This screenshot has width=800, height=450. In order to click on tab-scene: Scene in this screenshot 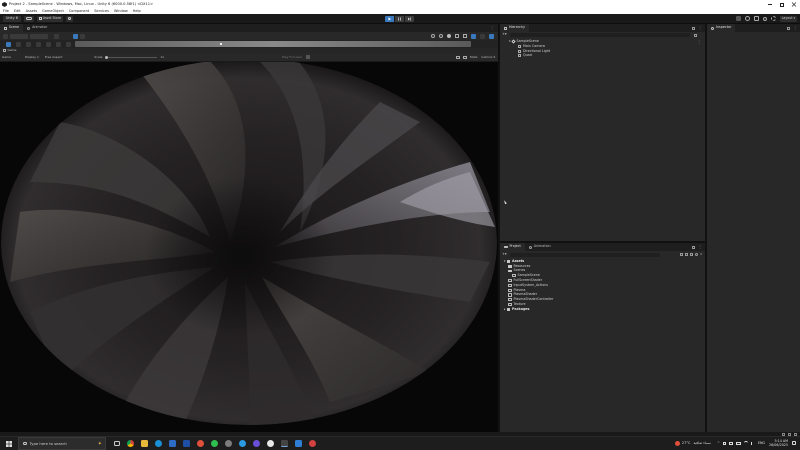, I will do `click(12, 28)`.